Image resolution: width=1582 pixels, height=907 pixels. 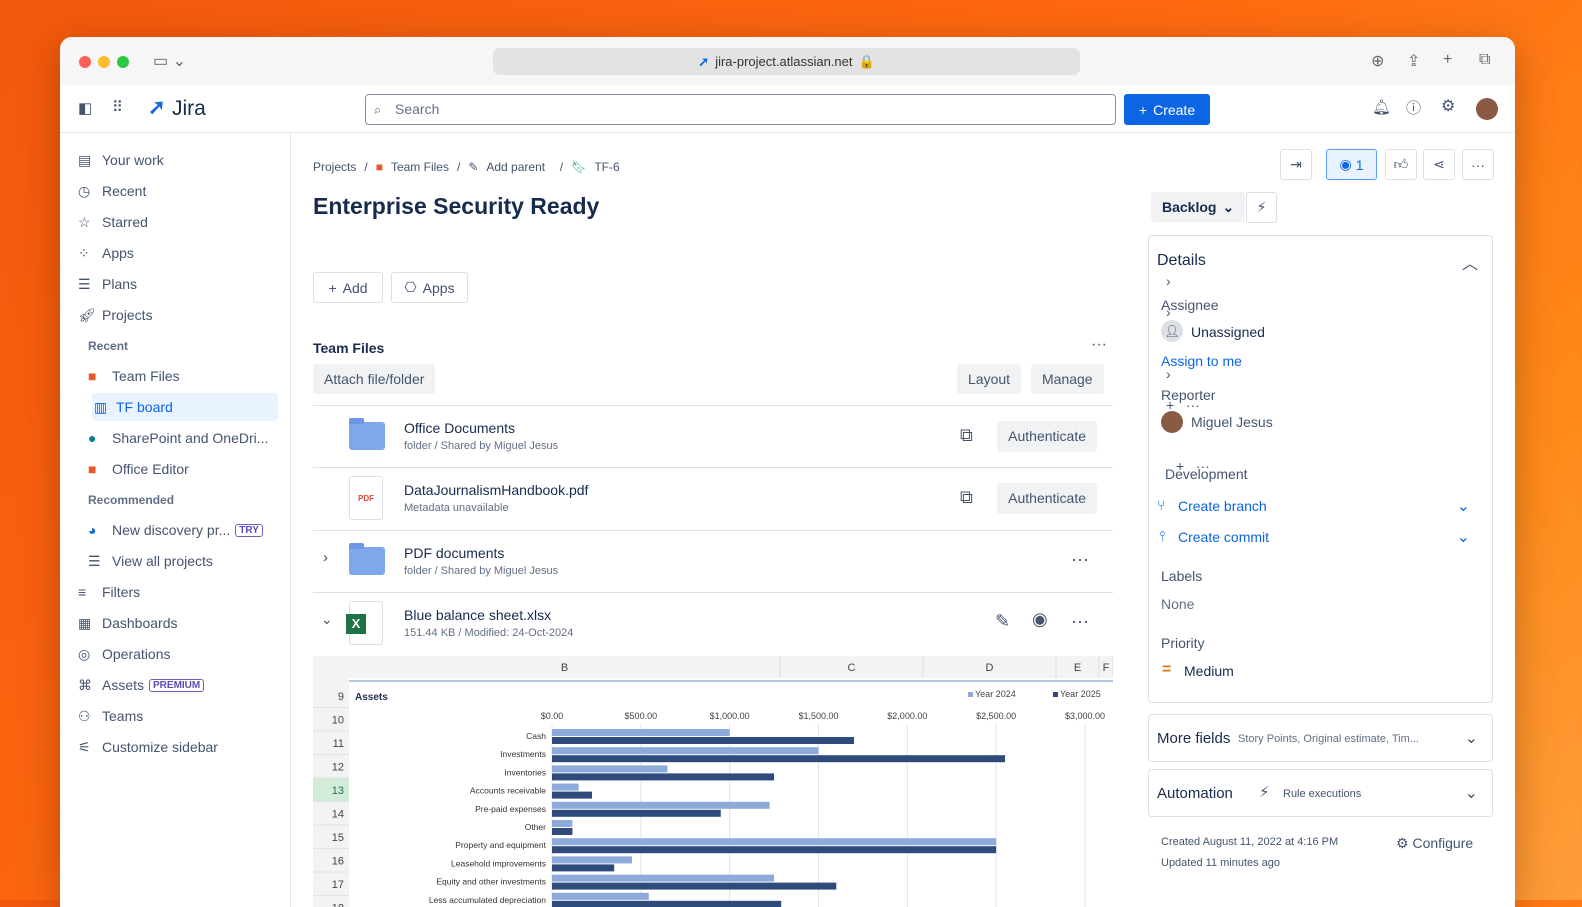 What do you see at coordinates (1228, 332) in the screenshot?
I see `assignee-value: Unassigned` at bounding box center [1228, 332].